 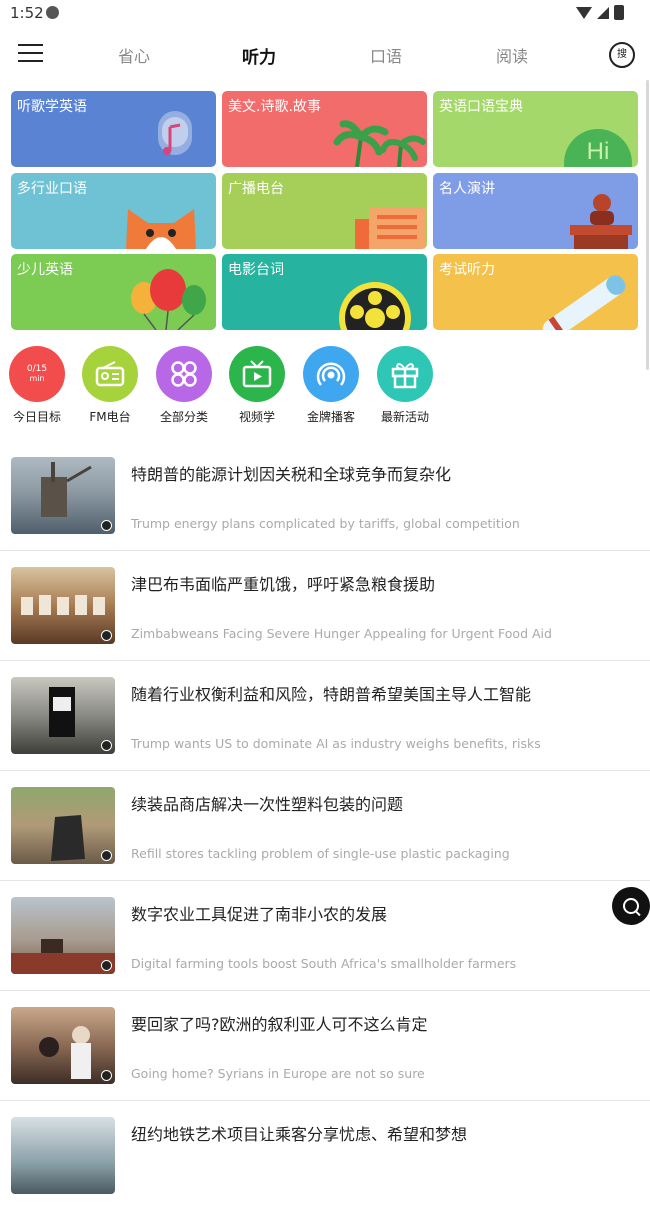 I want to click on daily-goal-circle: 0/15 min, so click(x=37, y=374).